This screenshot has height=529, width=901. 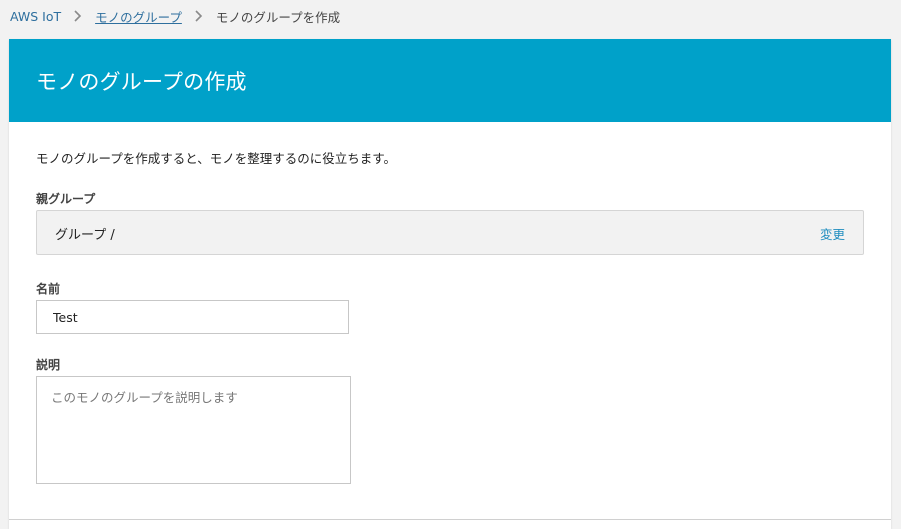 I want to click on change-parent-group-link: 変更, so click(x=832, y=233).